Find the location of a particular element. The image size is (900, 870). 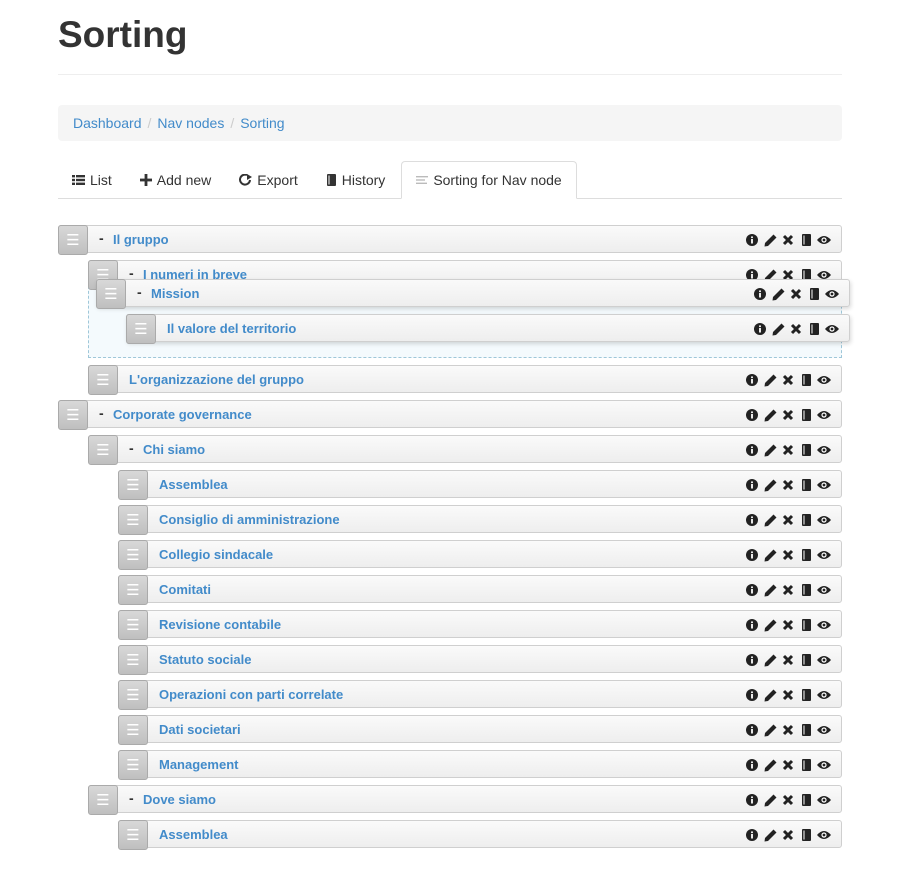

tab-list: List is located at coordinates (92, 179).